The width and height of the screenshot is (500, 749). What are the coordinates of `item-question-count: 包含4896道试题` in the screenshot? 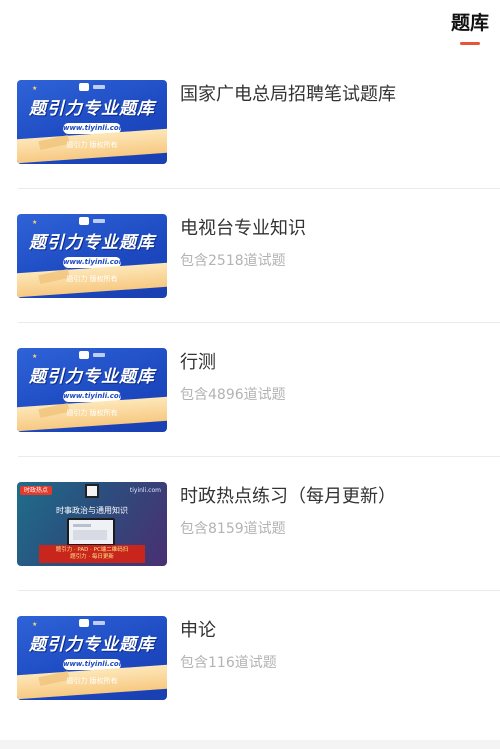 It's located at (233, 395).